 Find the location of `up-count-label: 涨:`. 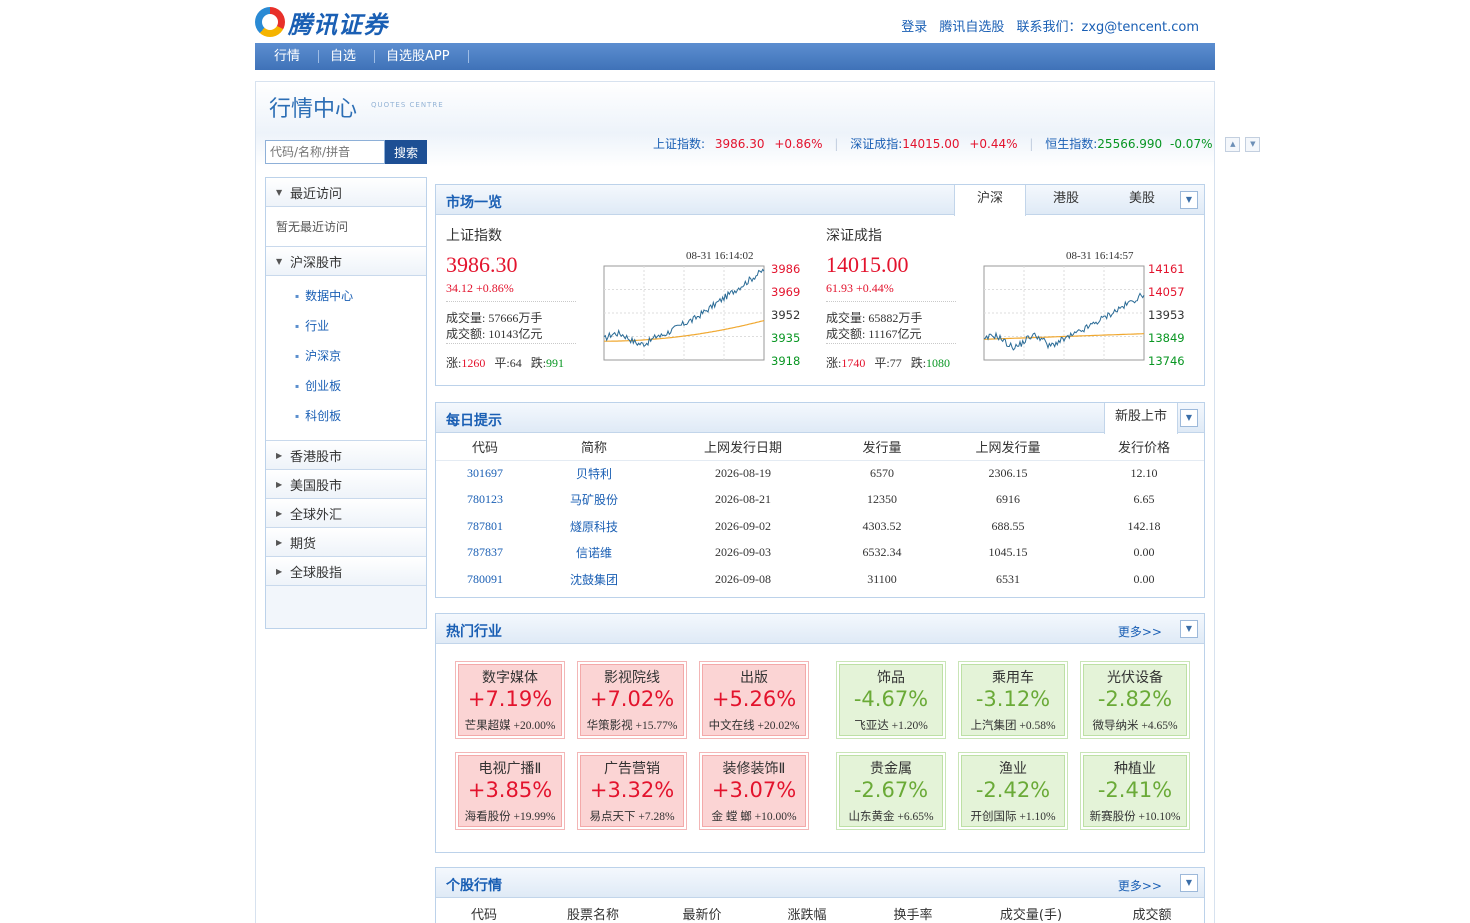

up-count-label: 涨: is located at coordinates (454, 363).